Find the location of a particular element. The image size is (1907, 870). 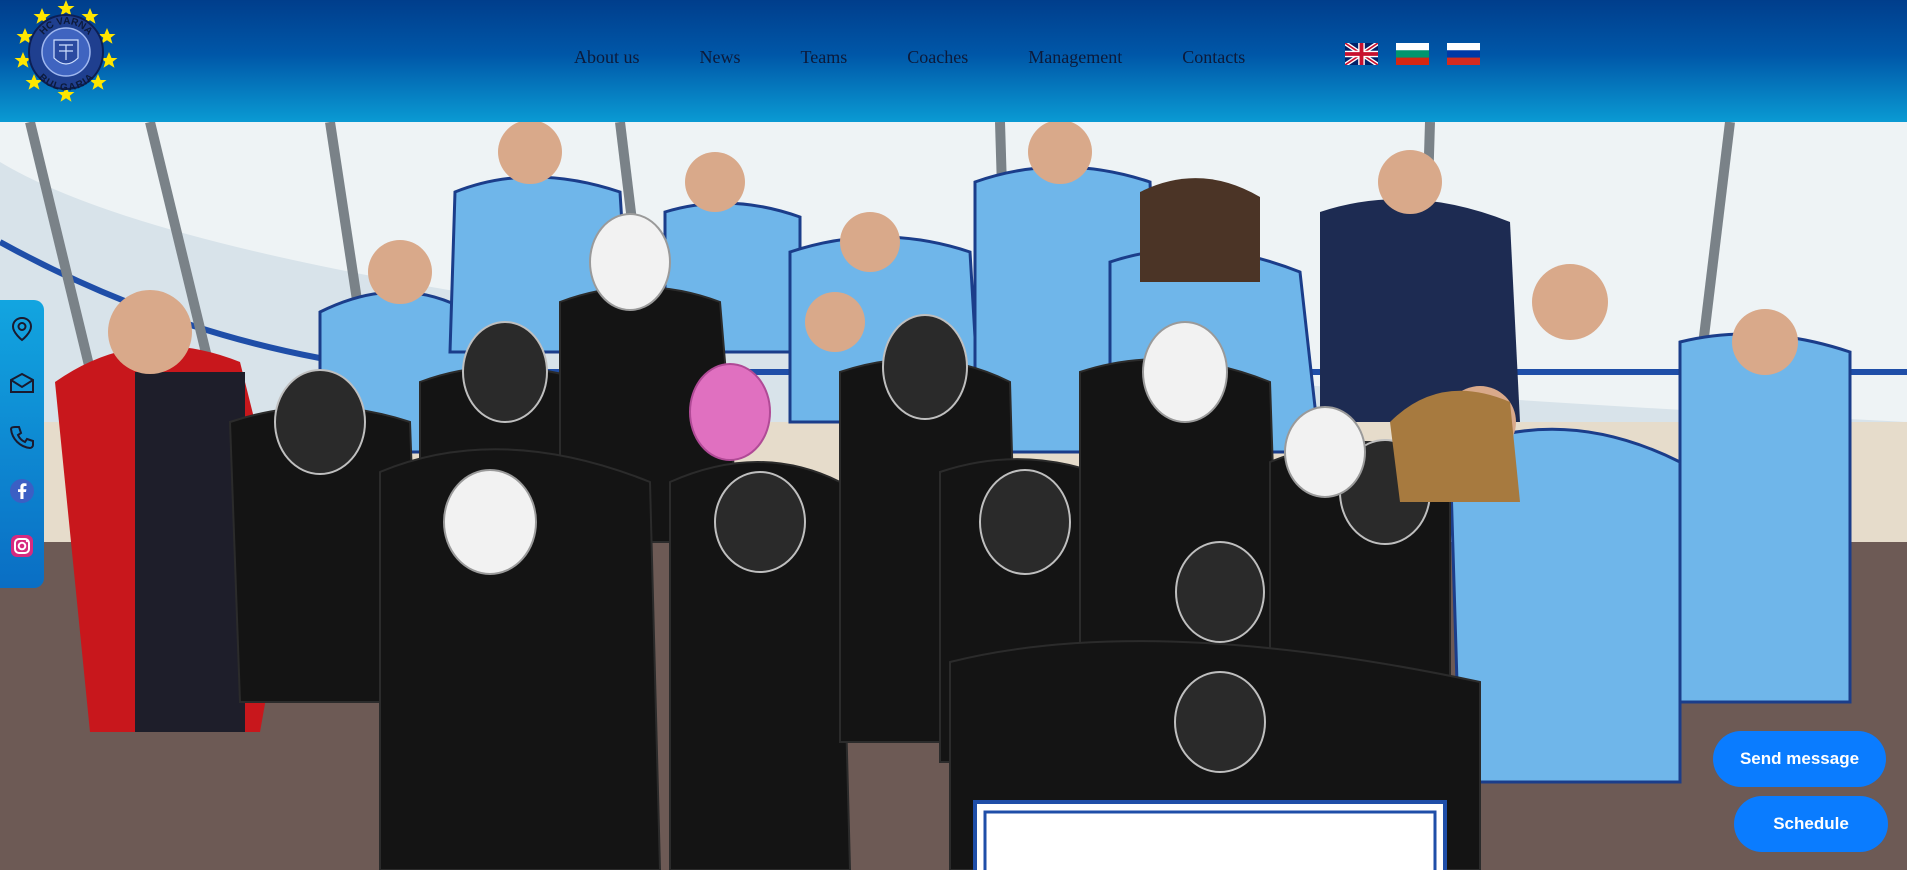

instagram-icon is located at coordinates (22, 546).